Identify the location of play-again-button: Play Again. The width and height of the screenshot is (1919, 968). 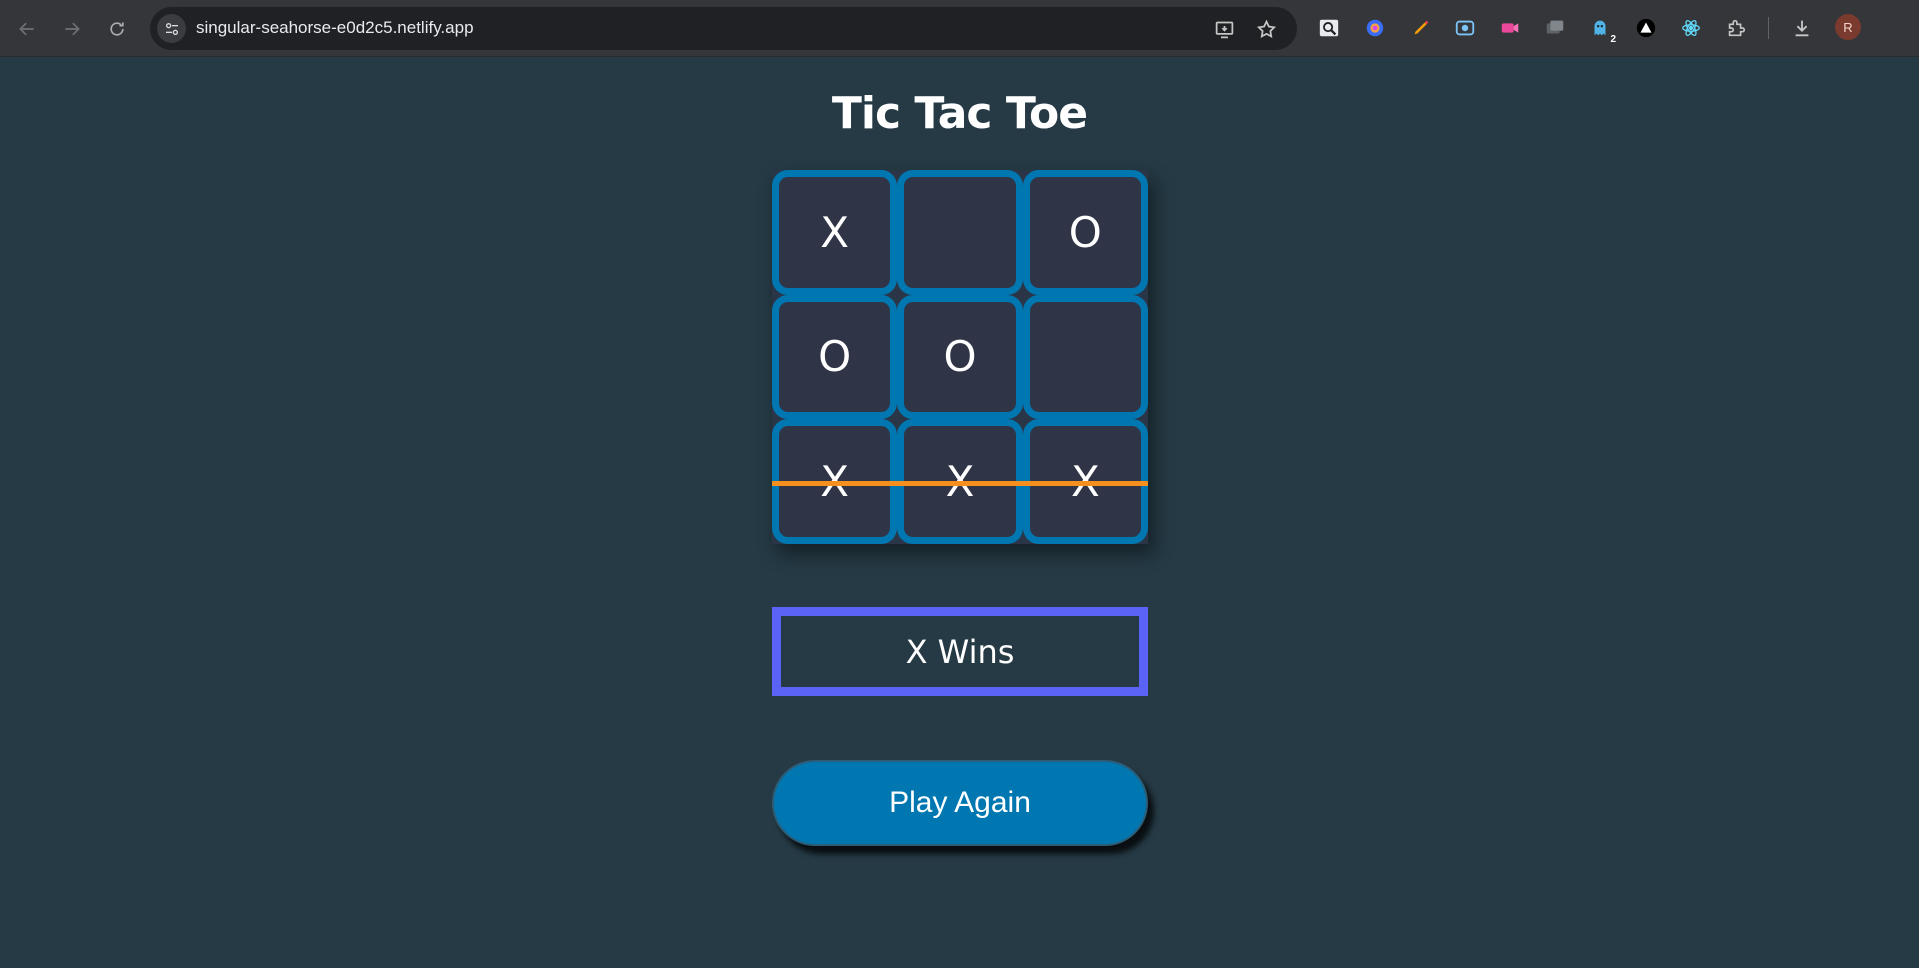
(960, 803).